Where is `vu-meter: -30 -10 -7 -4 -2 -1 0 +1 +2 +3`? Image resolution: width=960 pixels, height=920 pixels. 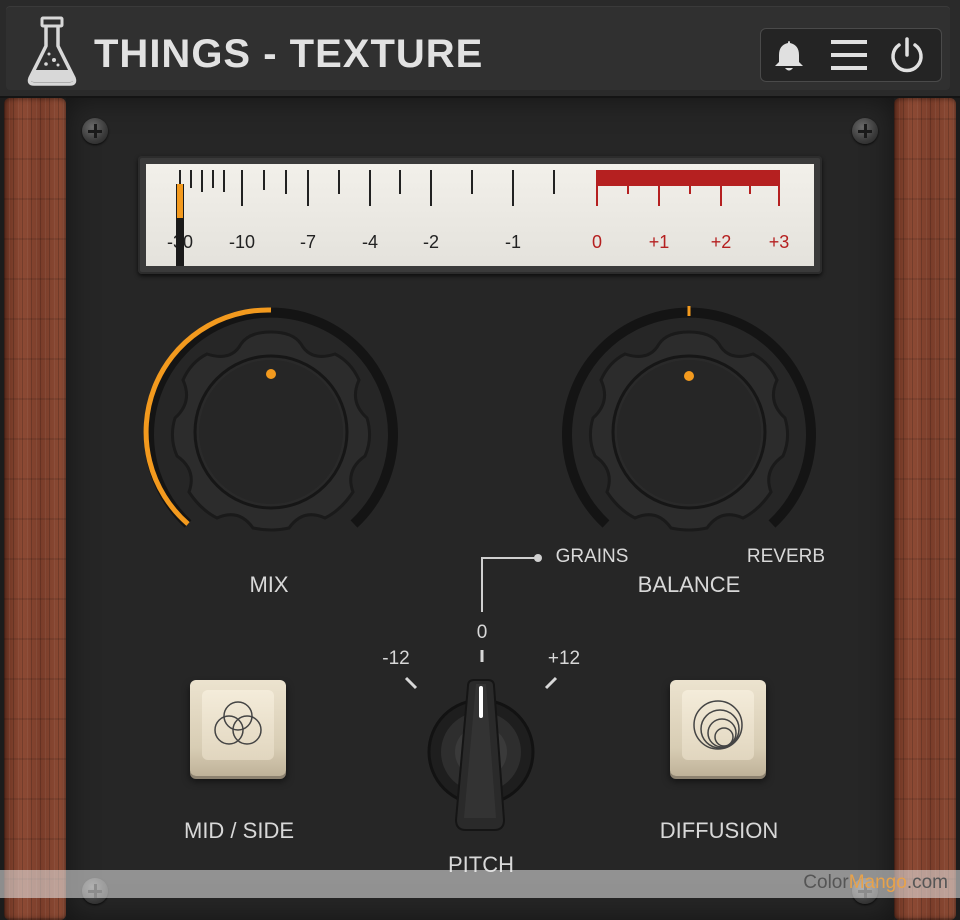
vu-meter: -30 -10 -7 -4 -2 -1 0 +1 +2 +3 is located at coordinates (480, 215).